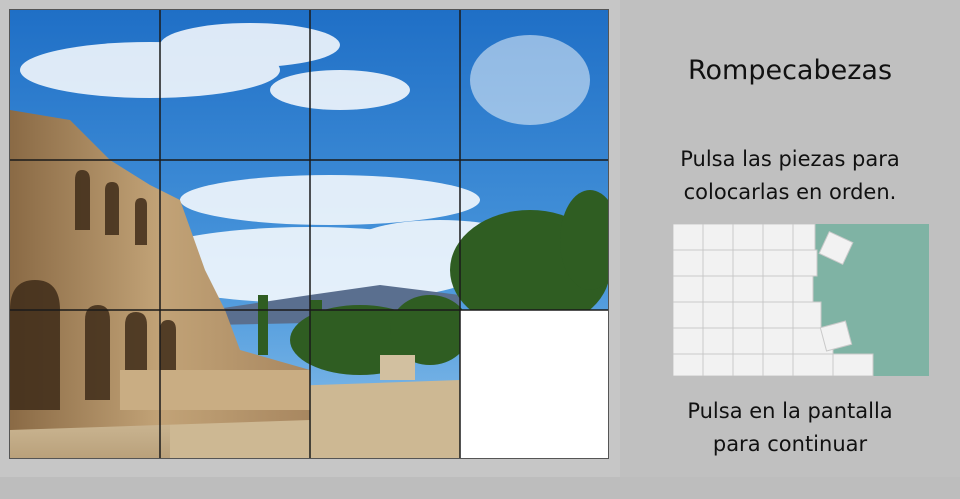 The image size is (960, 499). I want to click on game-title: Rompecabezas, so click(790, 70).